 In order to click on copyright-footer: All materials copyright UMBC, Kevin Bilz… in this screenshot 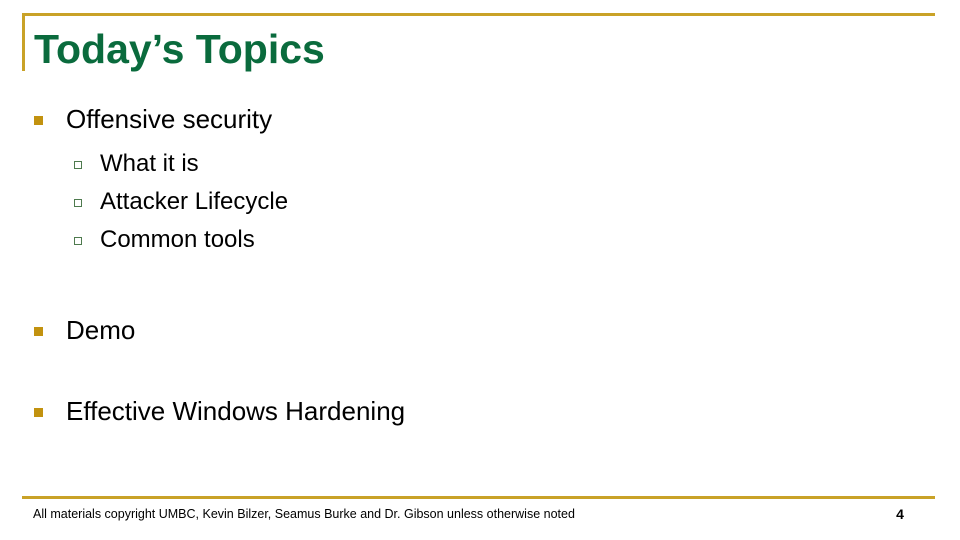, I will do `click(304, 514)`.